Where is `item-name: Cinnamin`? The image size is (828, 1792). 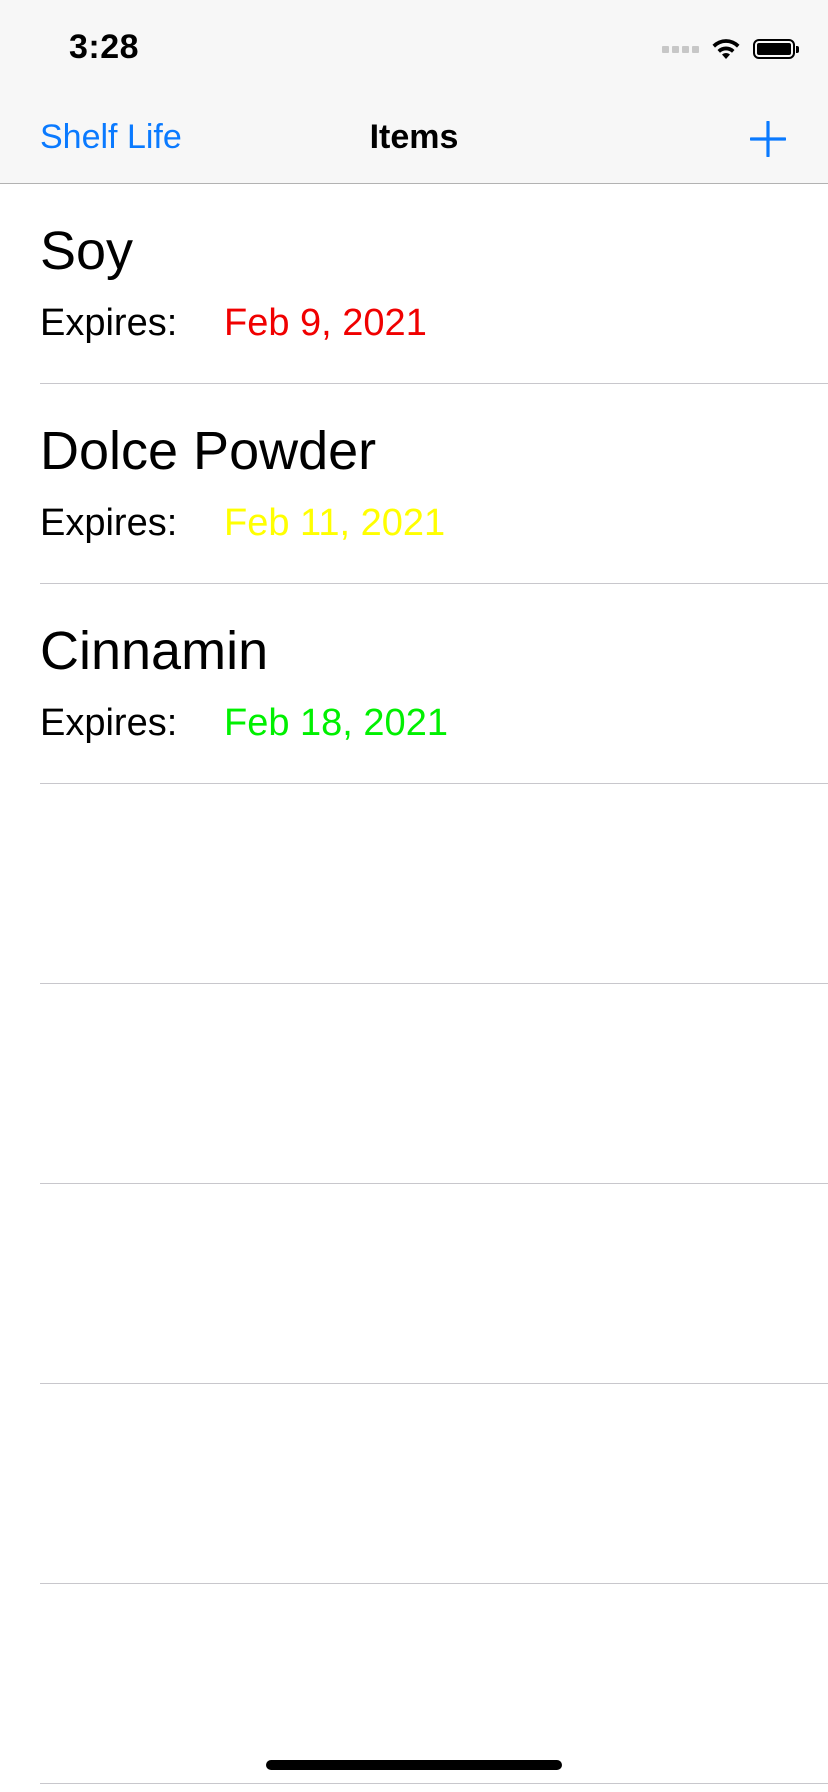 item-name: Cinnamin is located at coordinates (154, 651).